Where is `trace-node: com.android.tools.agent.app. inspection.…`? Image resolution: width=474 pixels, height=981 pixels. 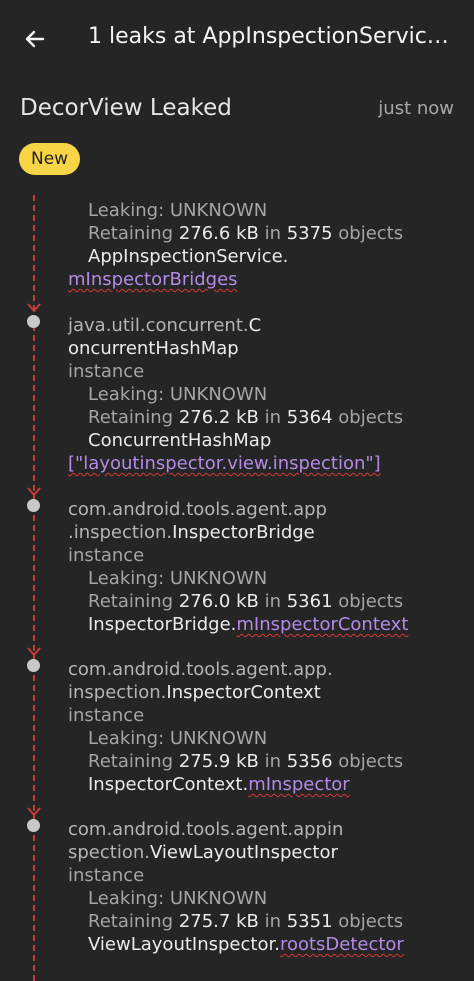 trace-node: com.android.tools.agent.app. inspection.… is located at coordinates (268, 727).